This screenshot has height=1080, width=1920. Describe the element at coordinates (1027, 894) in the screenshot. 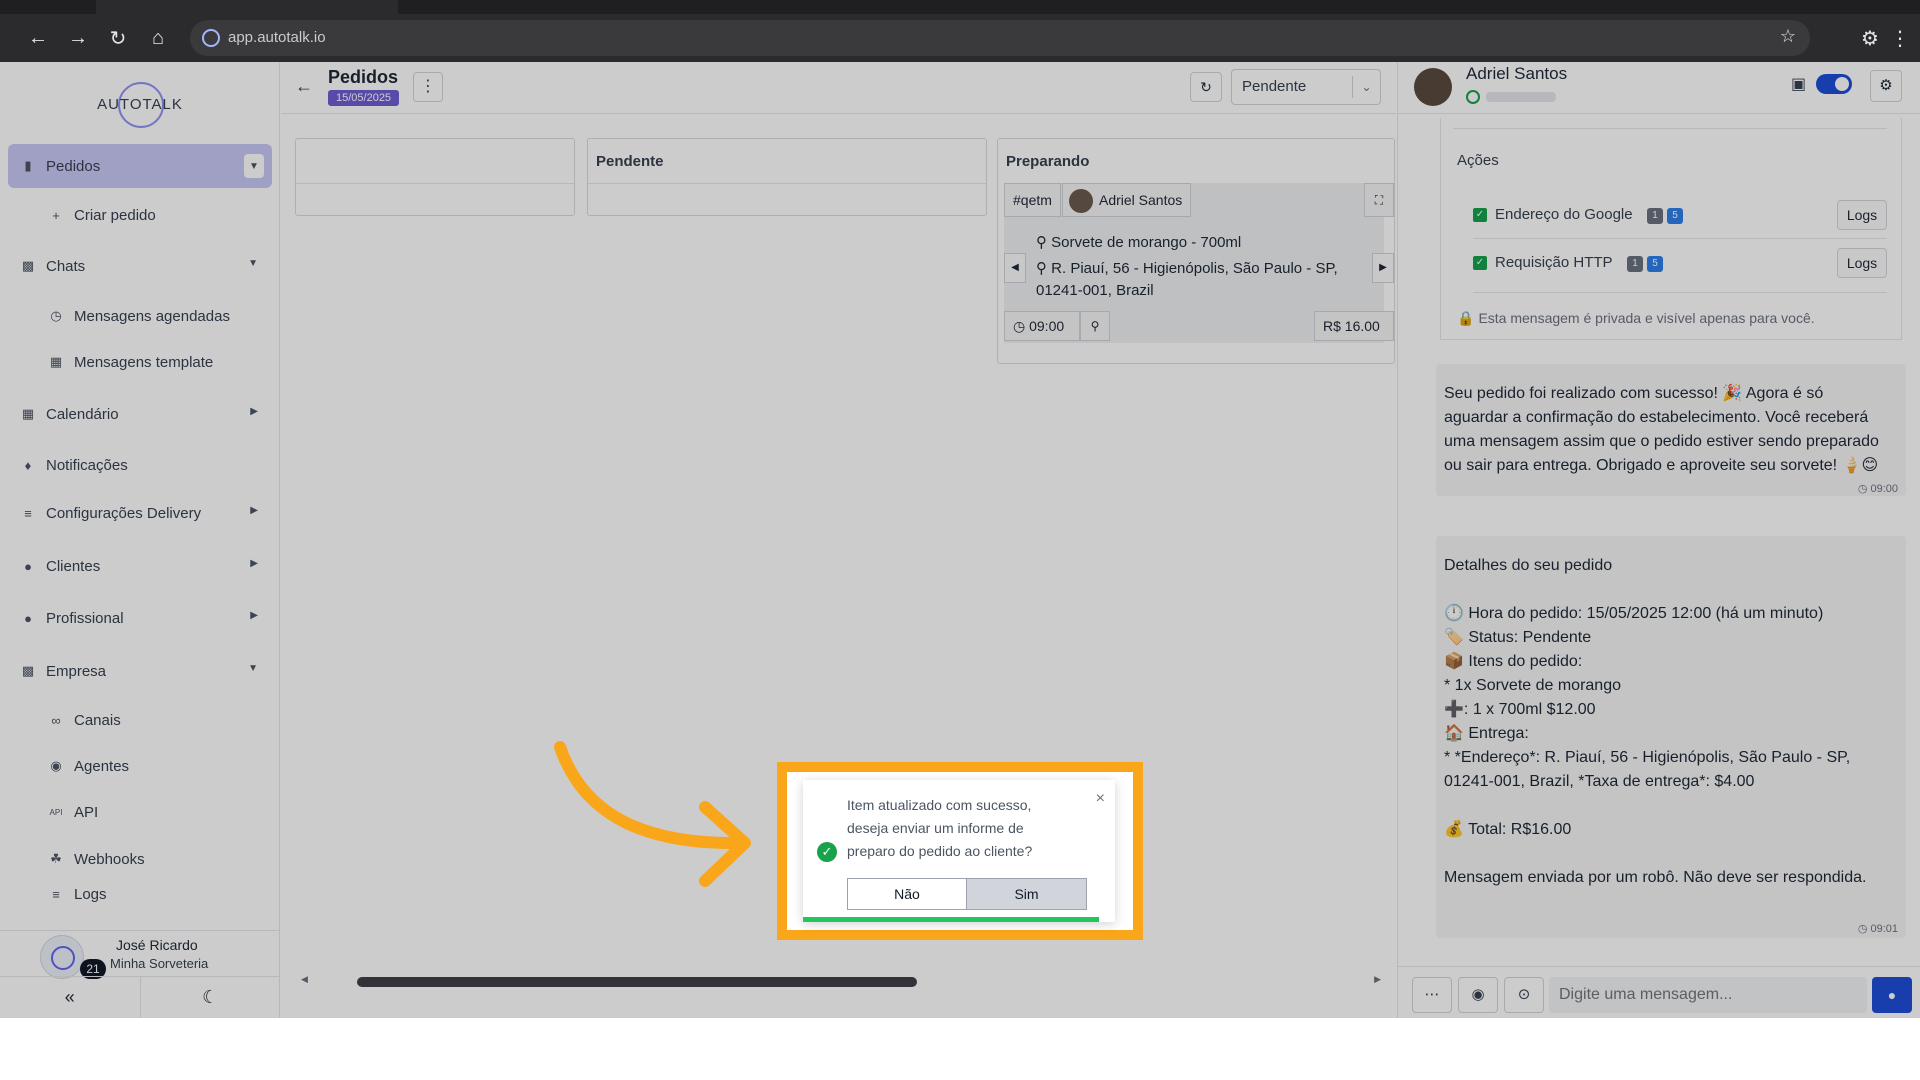

I see `yes-button: Sim` at that location.